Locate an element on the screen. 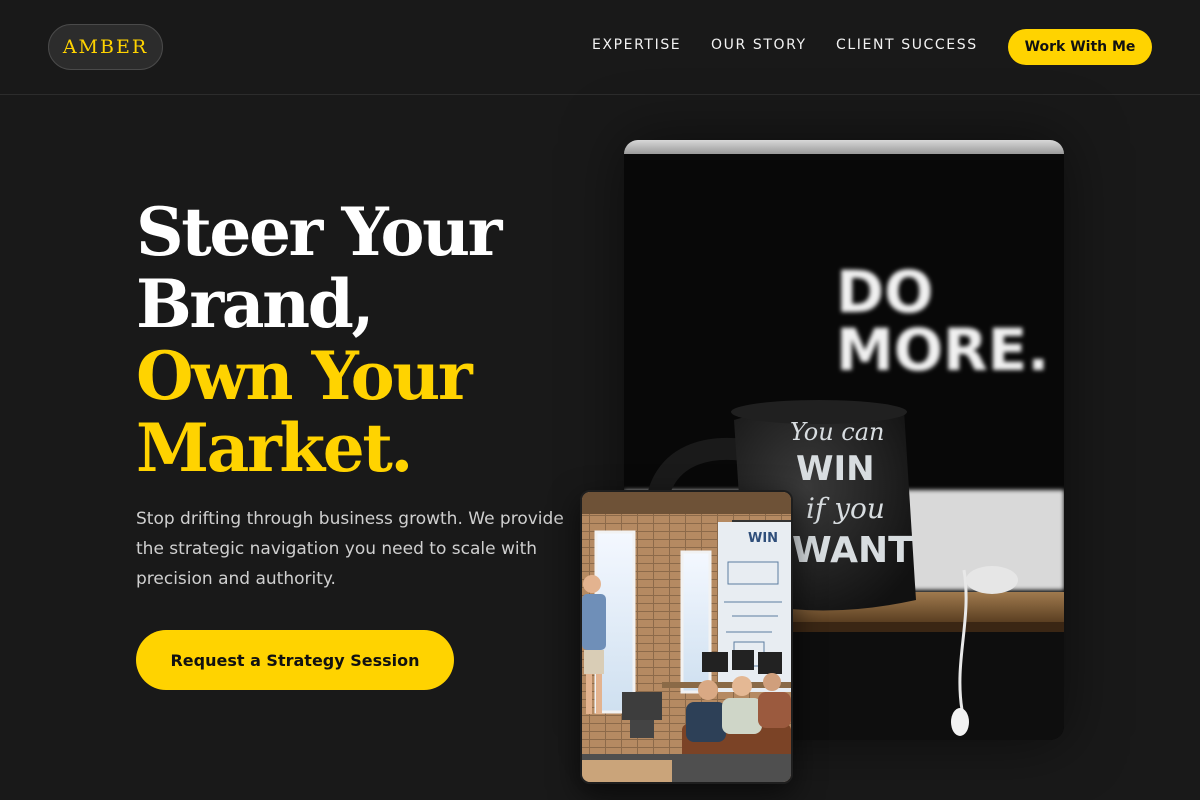 This screenshot has height=800, width=1200. headline-line-1: Steer Your is located at coordinates (319, 232).